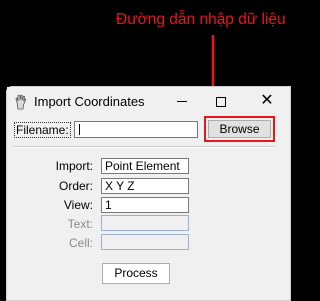 The image size is (320, 301). What do you see at coordinates (144, 147) in the screenshot?
I see `separator` at bounding box center [144, 147].